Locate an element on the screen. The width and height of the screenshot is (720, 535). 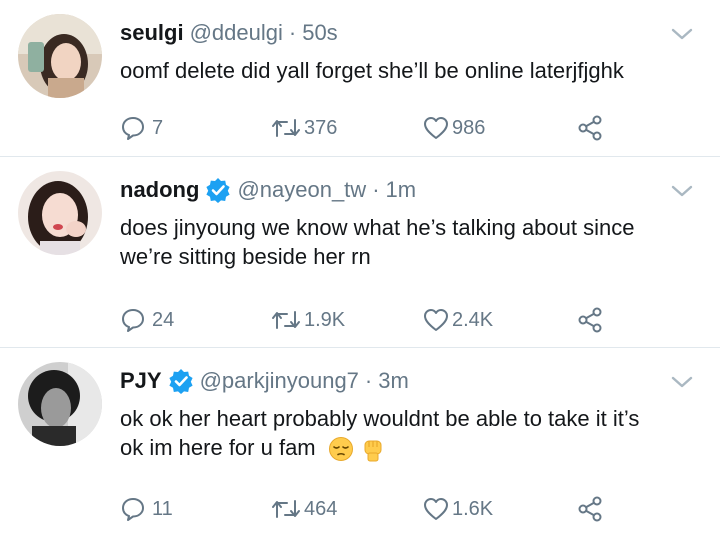
retweet-button: 1.9K is located at coordinates (307, 320).